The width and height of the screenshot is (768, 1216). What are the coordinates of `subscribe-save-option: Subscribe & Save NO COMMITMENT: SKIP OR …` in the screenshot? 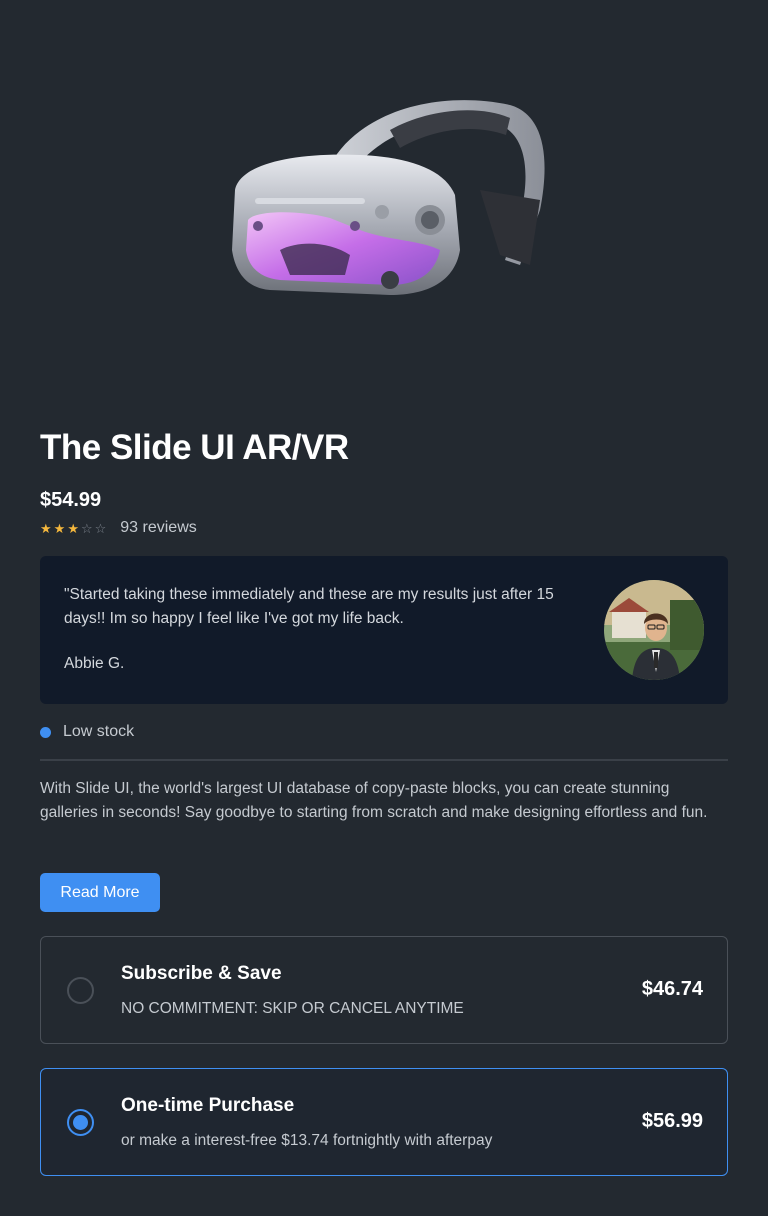 It's located at (384, 990).